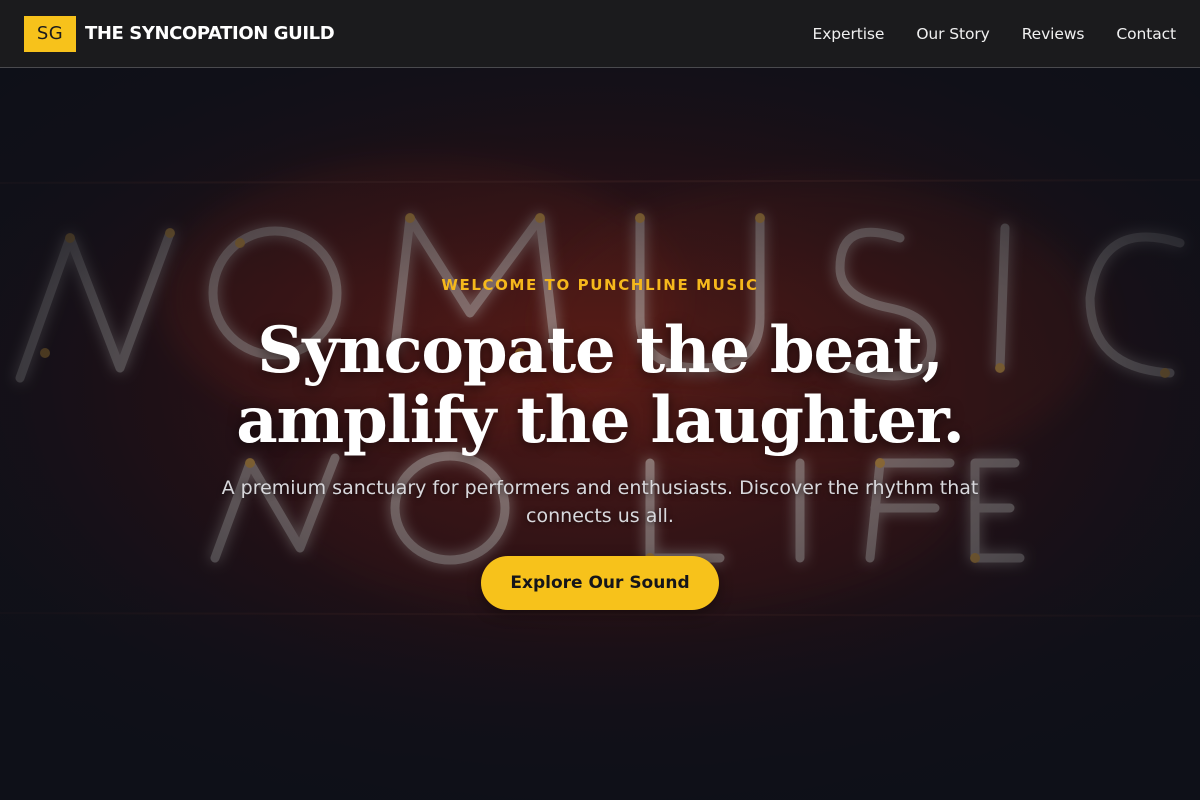  Describe the element at coordinates (210, 33) in the screenshot. I see `brand-name: THE SYNCOPATION GUILD` at that location.